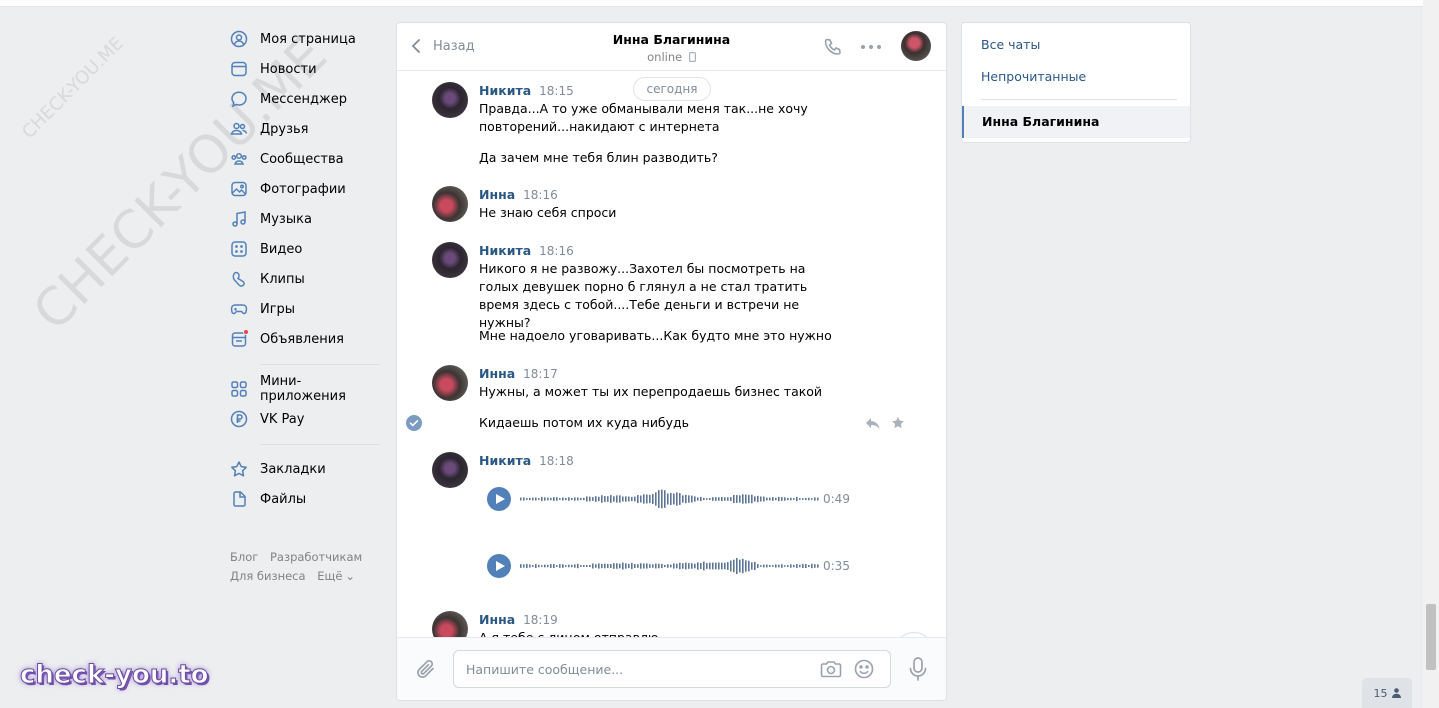 The width and height of the screenshot is (1439, 708). Describe the element at coordinates (268, 576) in the screenshot. I see `footer-business-link: Для бизнеса` at that location.